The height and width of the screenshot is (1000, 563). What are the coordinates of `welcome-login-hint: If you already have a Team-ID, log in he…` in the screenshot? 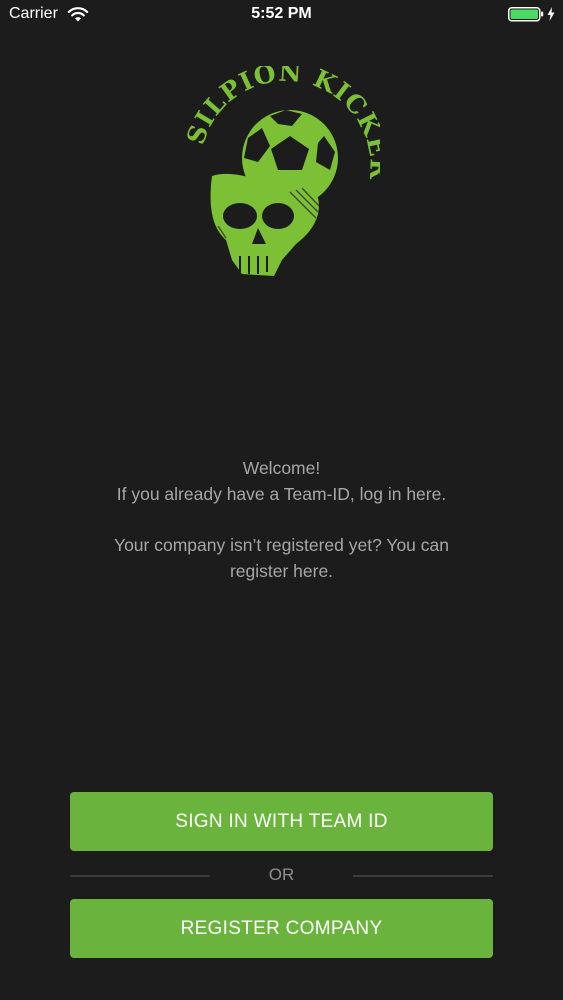 It's located at (281, 494).